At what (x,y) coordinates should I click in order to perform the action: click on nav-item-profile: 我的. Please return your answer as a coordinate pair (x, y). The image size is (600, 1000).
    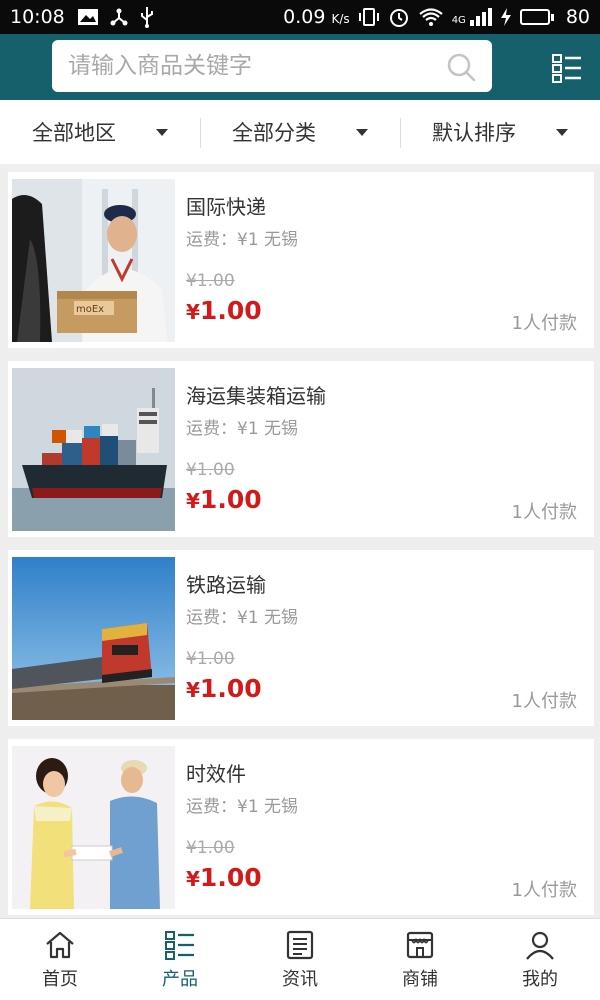
    Looking at the image, I should click on (540, 959).